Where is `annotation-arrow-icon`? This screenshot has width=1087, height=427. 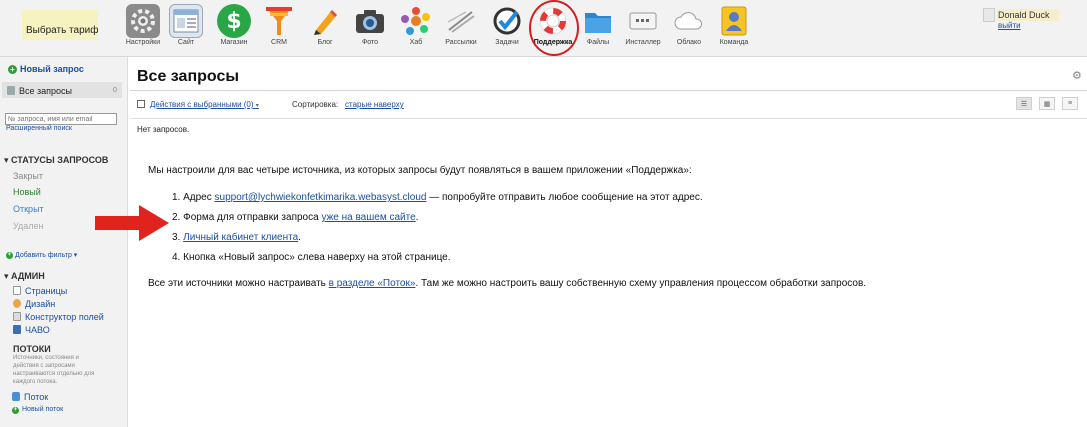
annotation-arrow-icon is located at coordinates (132, 223).